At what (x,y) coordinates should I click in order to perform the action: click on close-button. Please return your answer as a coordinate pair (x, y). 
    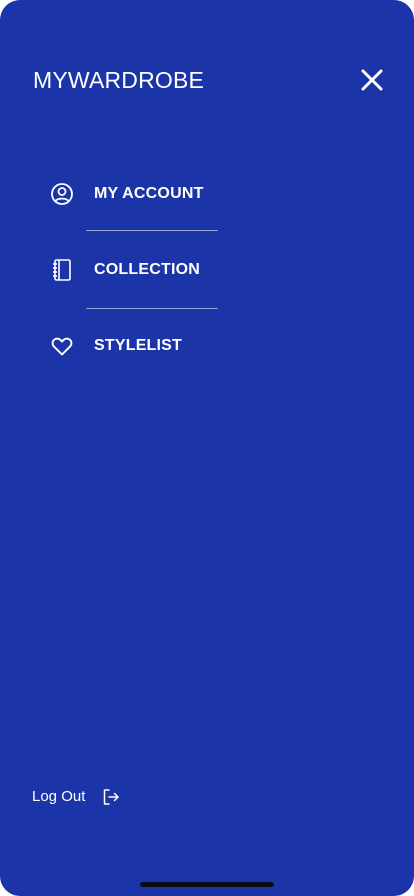
    Looking at the image, I should click on (372, 80).